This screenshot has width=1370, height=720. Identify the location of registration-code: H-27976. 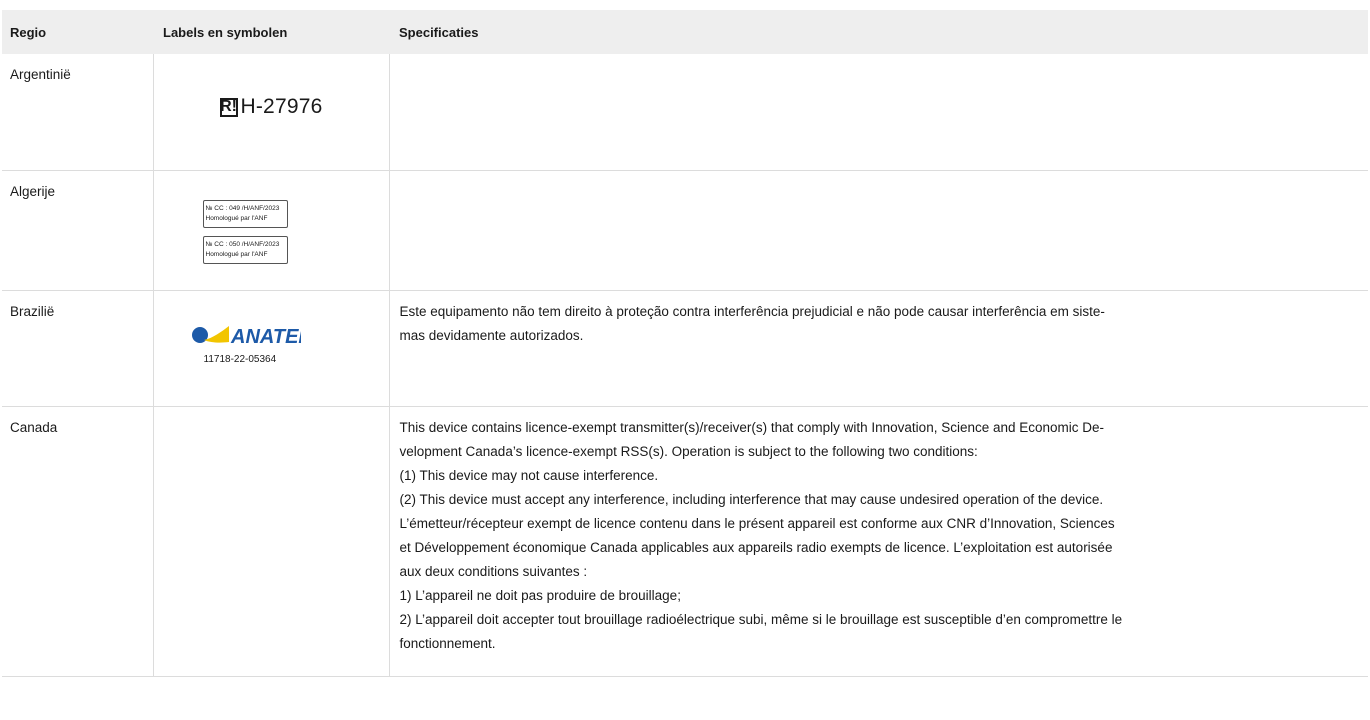
(281, 106).